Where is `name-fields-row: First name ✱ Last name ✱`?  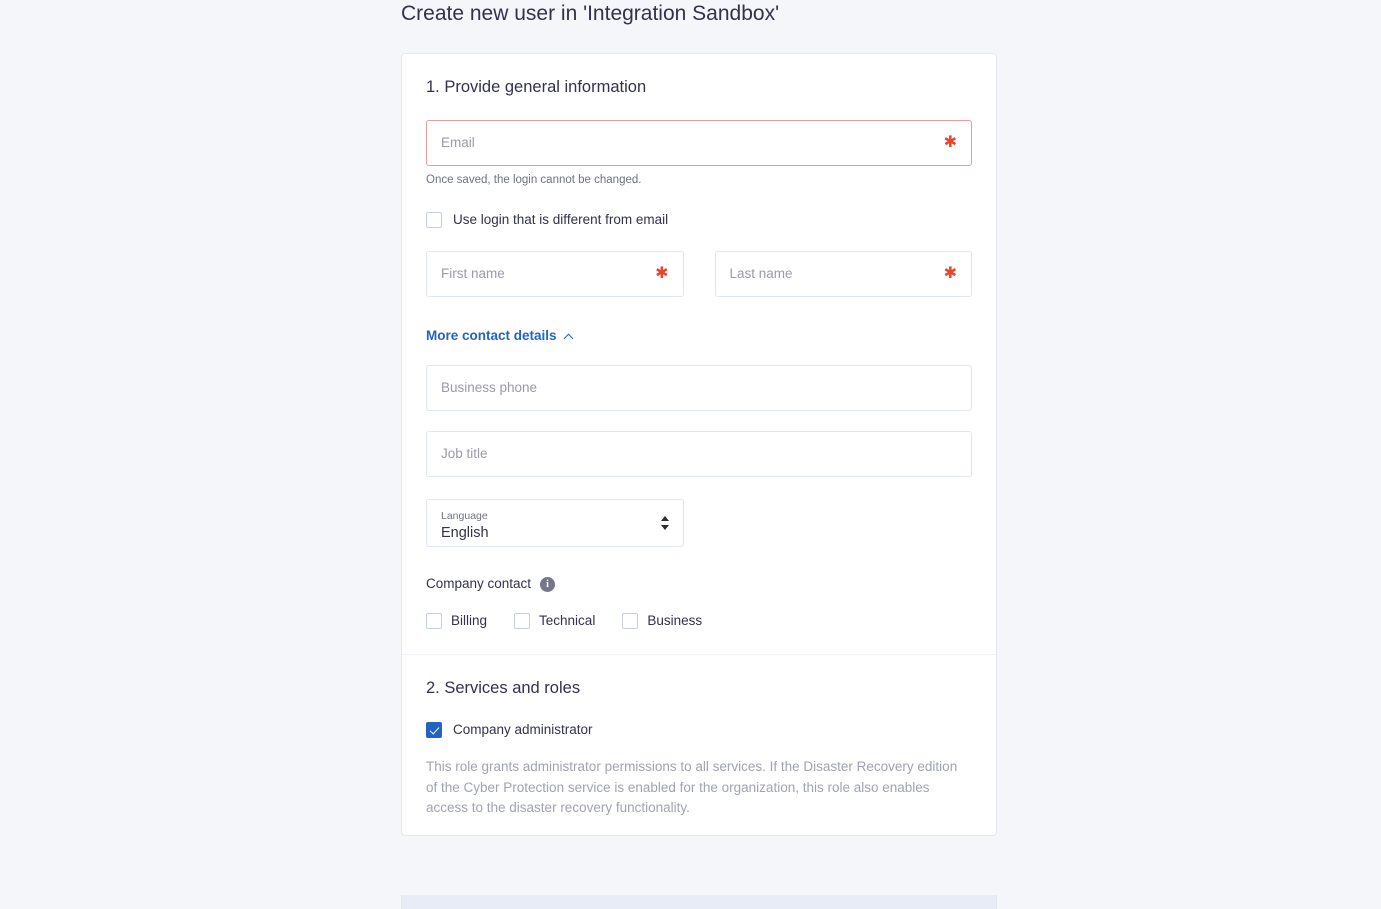
name-fields-row: First name ✱ Last name ✱ is located at coordinates (699, 274).